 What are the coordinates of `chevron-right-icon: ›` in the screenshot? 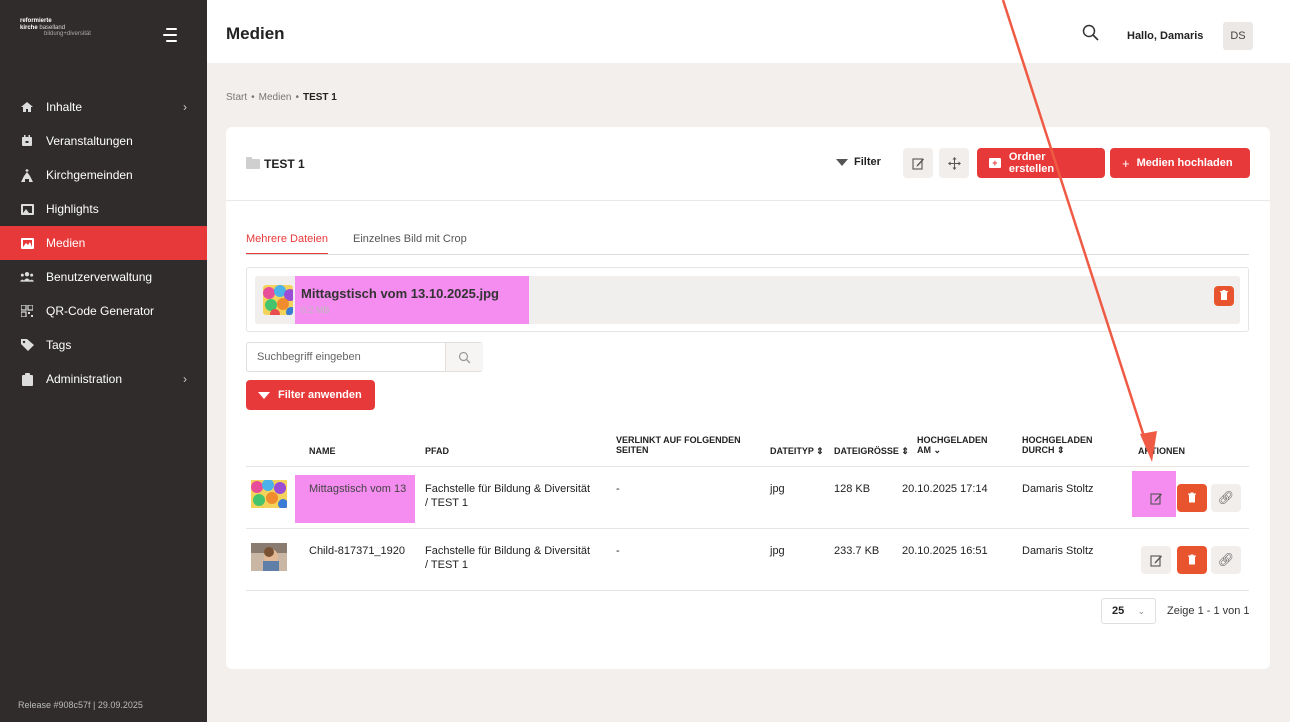 It's located at (185, 379).